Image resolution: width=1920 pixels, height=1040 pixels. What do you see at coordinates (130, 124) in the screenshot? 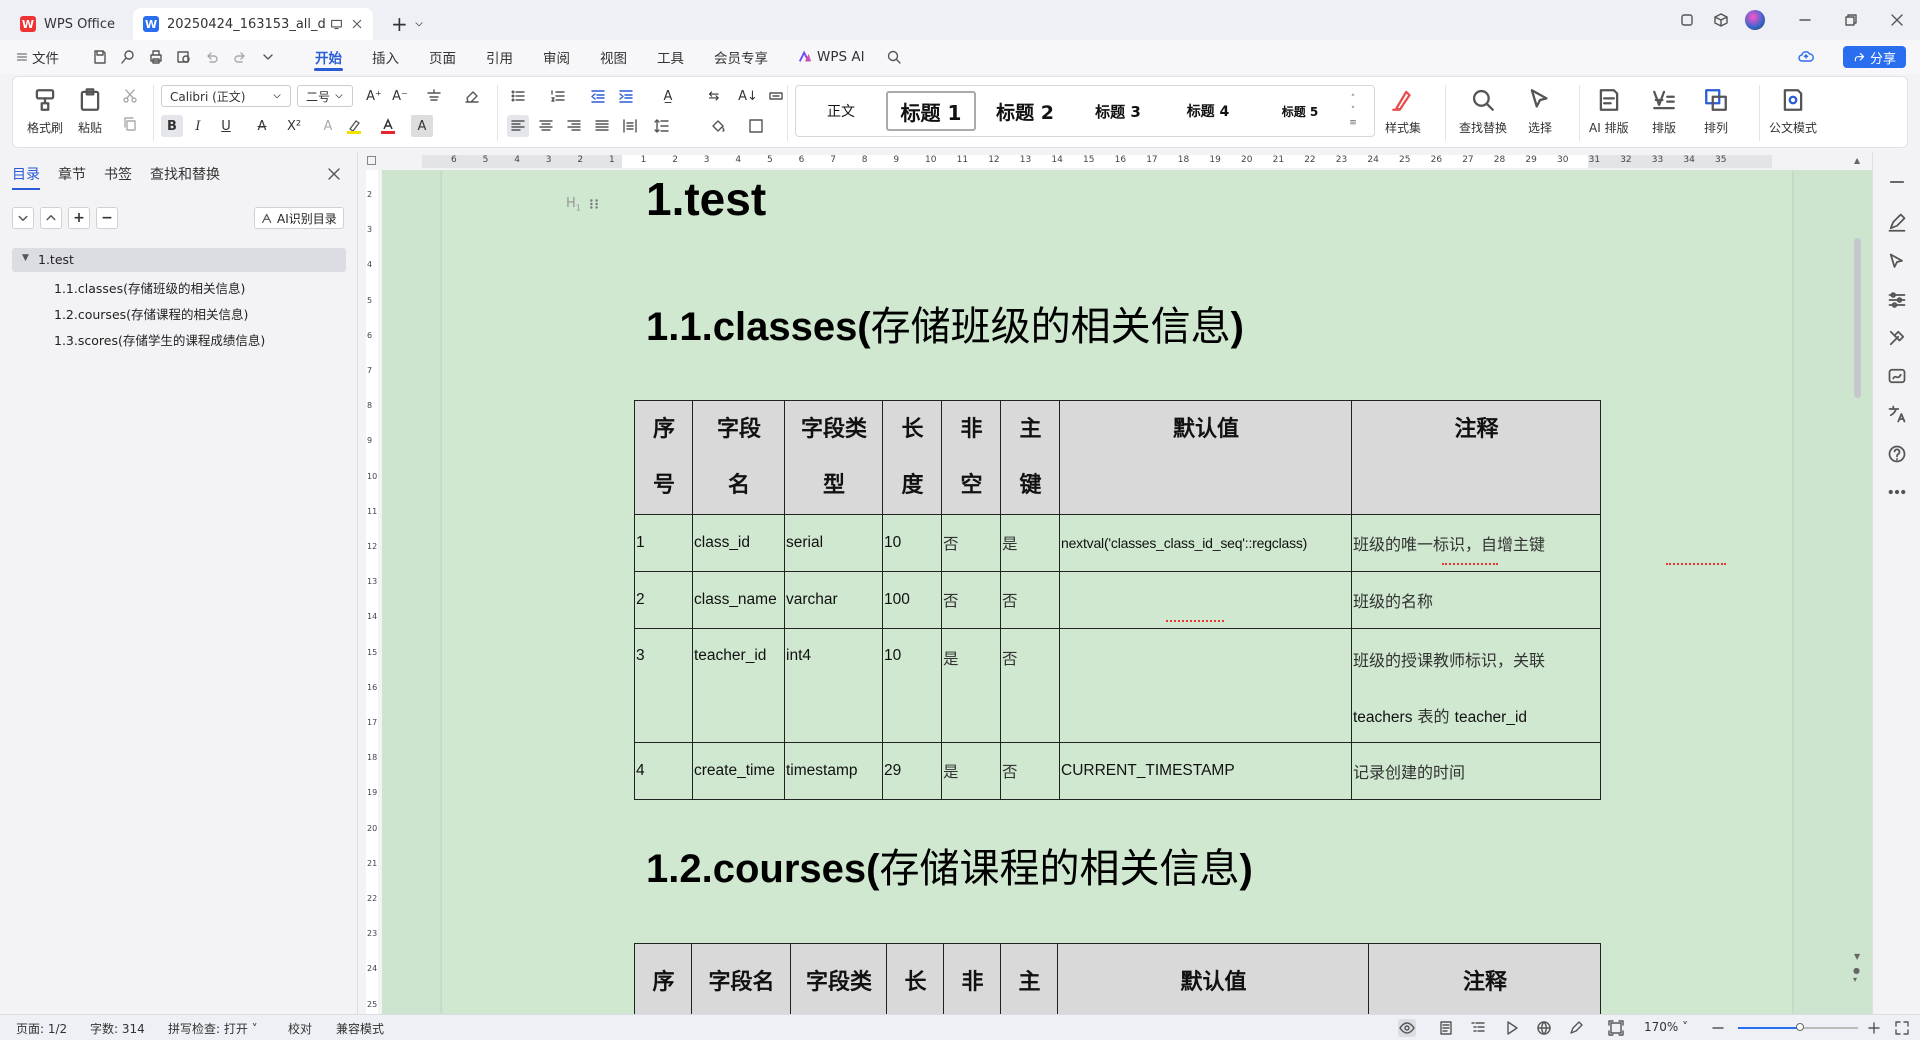
I see `copy-button` at bounding box center [130, 124].